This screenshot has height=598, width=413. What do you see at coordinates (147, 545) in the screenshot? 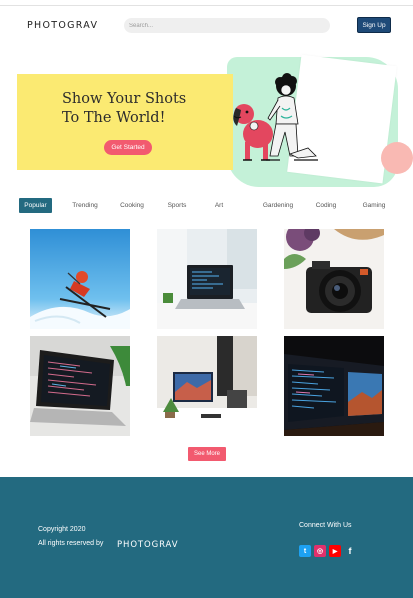
I see `footer-logo: PHOTOGRAV` at bounding box center [147, 545].